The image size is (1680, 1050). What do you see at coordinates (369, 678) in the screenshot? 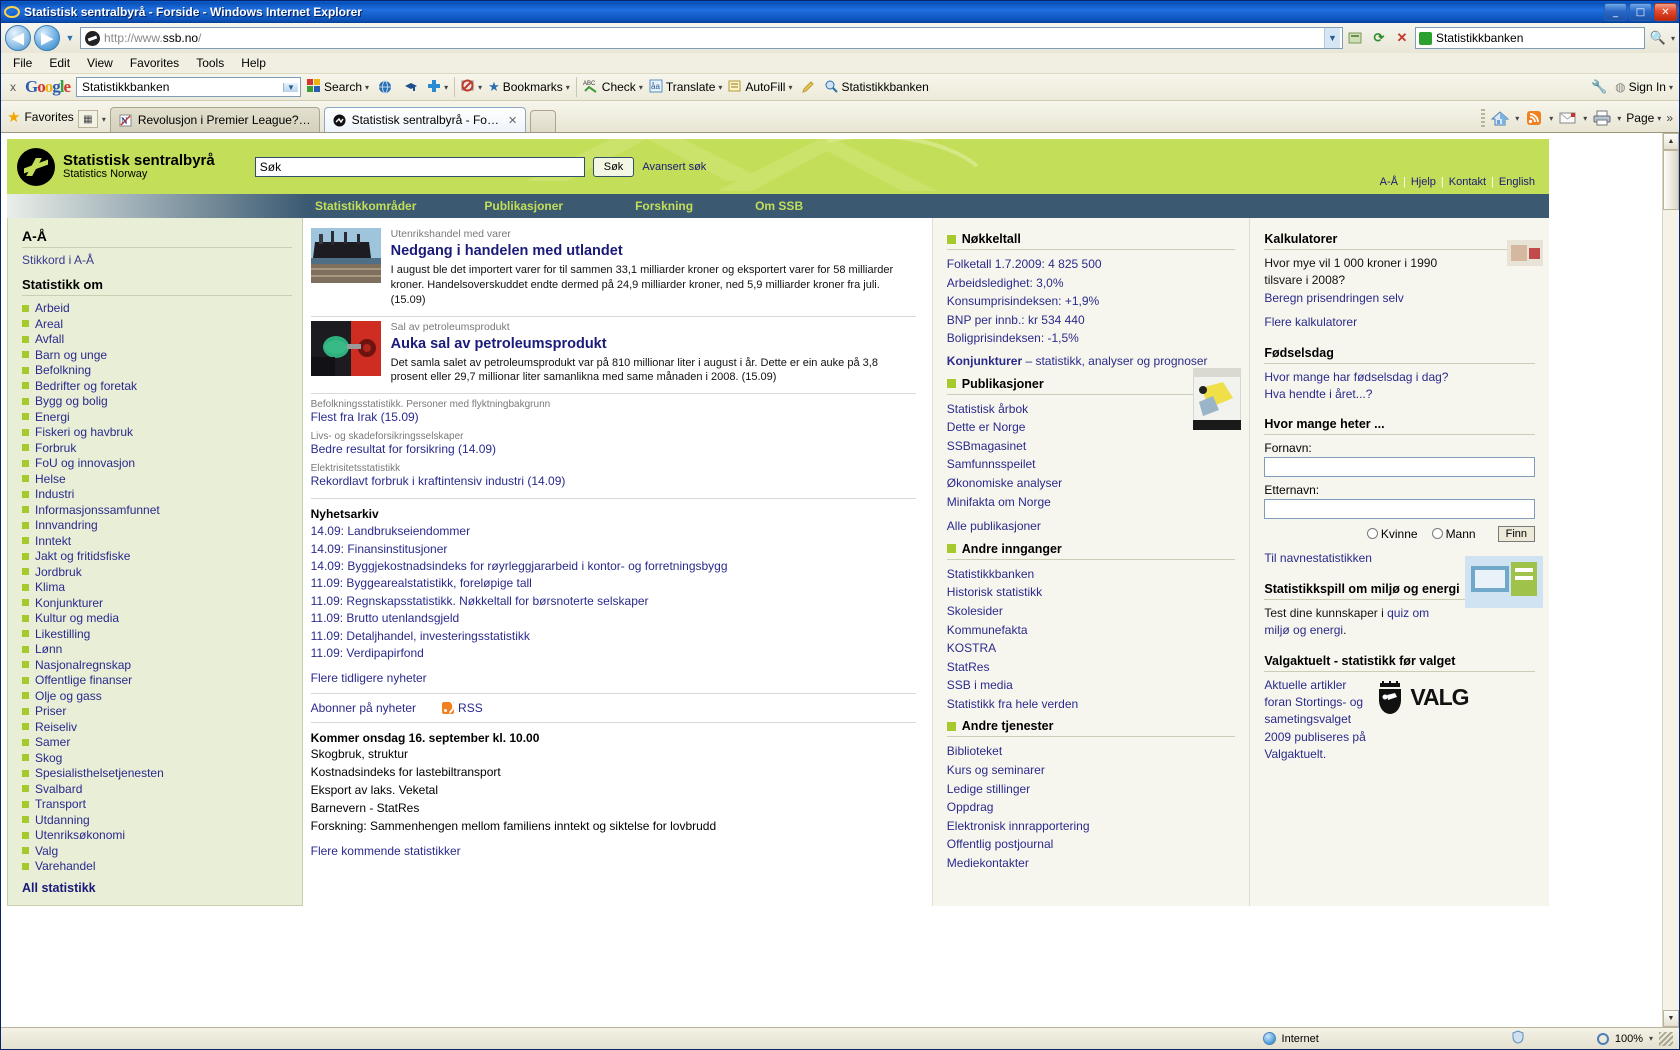
I see `more-news-link: Flere tidligere nyheter` at bounding box center [369, 678].